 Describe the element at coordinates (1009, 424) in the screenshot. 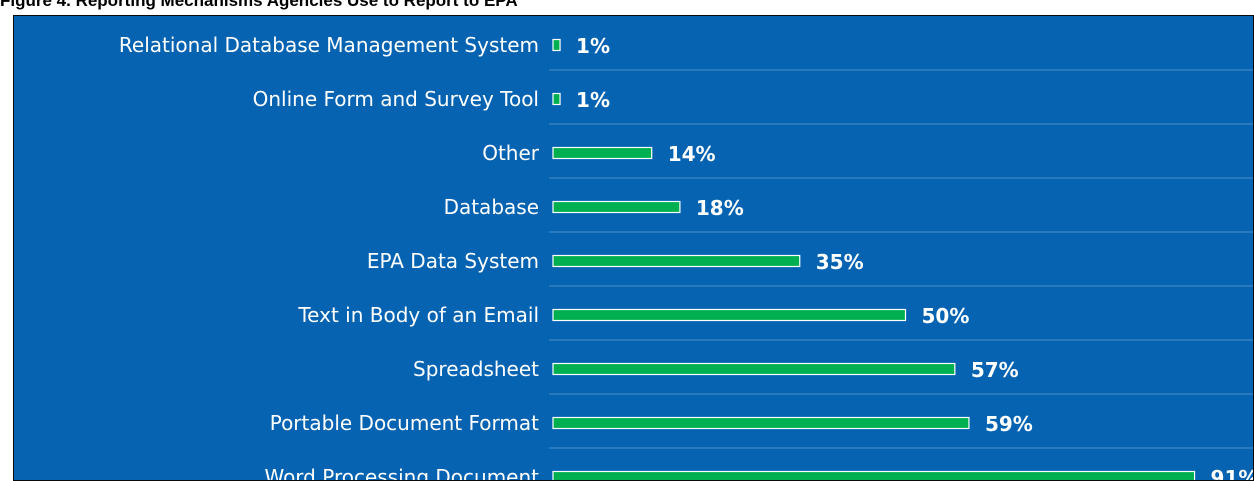

I see `value-label: 59%` at that location.